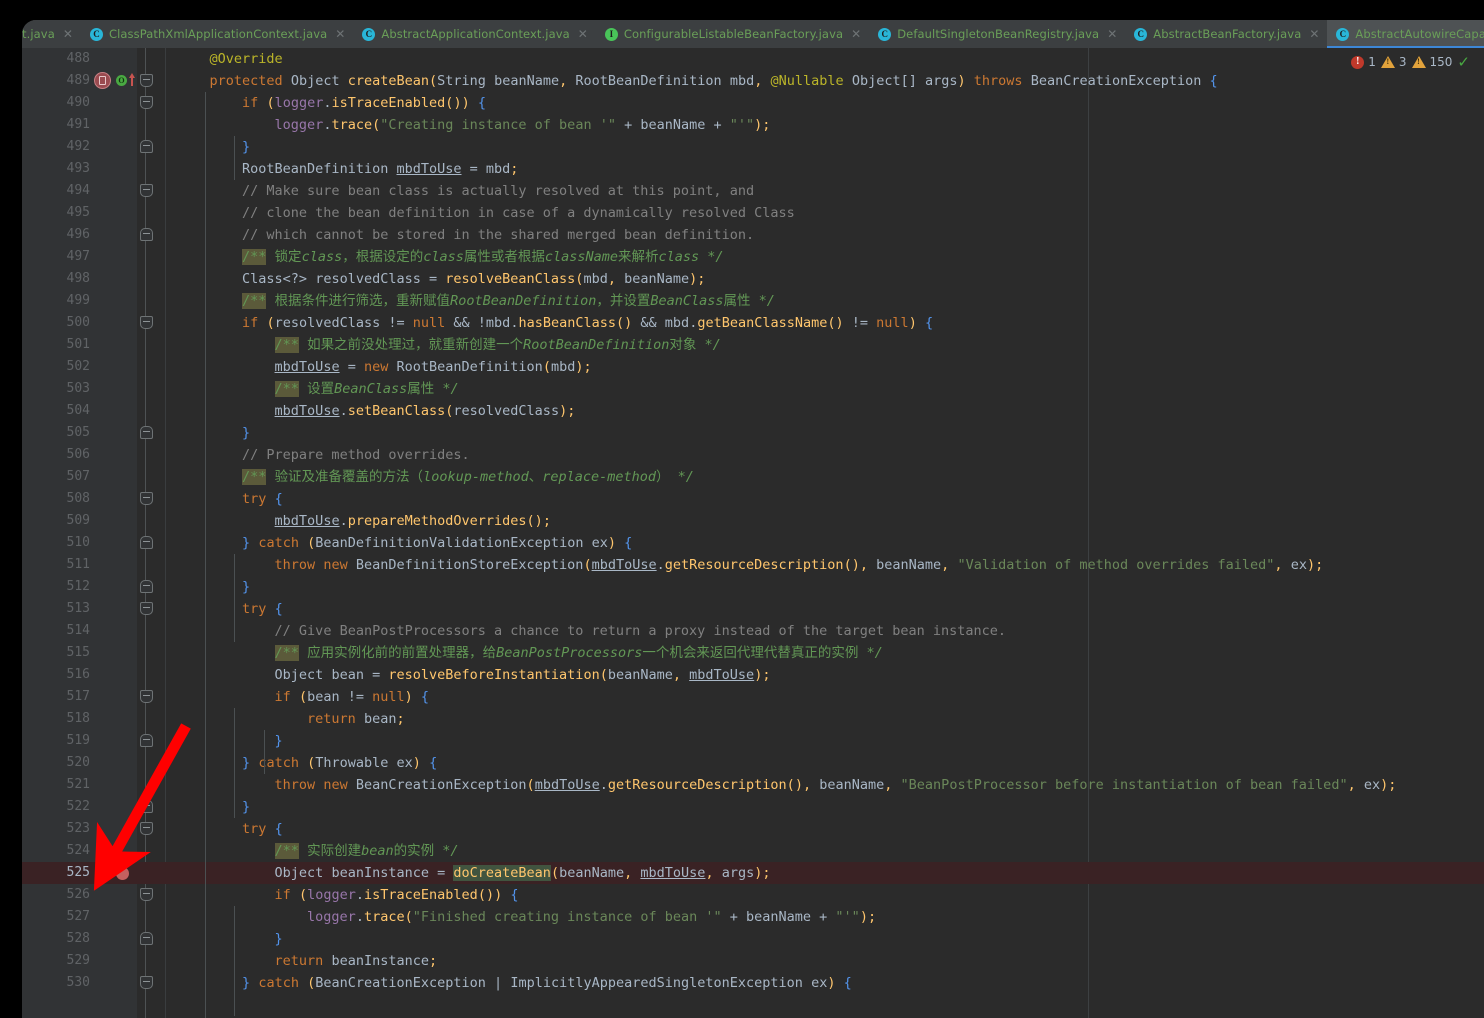 The height and width of the screenshot is (1018, 1484). Describe the element at coordinates (753, 609) in the screenshot. I see `code-line: 513 try {` at that location.